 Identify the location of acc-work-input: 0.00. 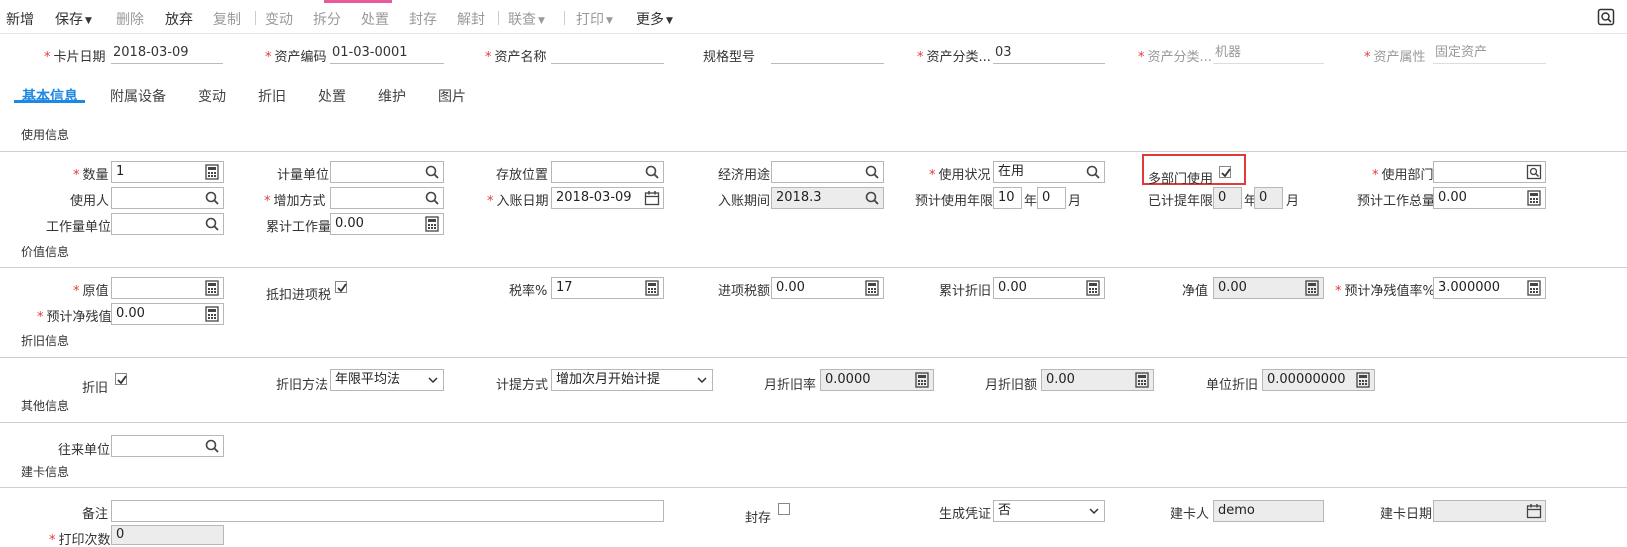
(387, 224).